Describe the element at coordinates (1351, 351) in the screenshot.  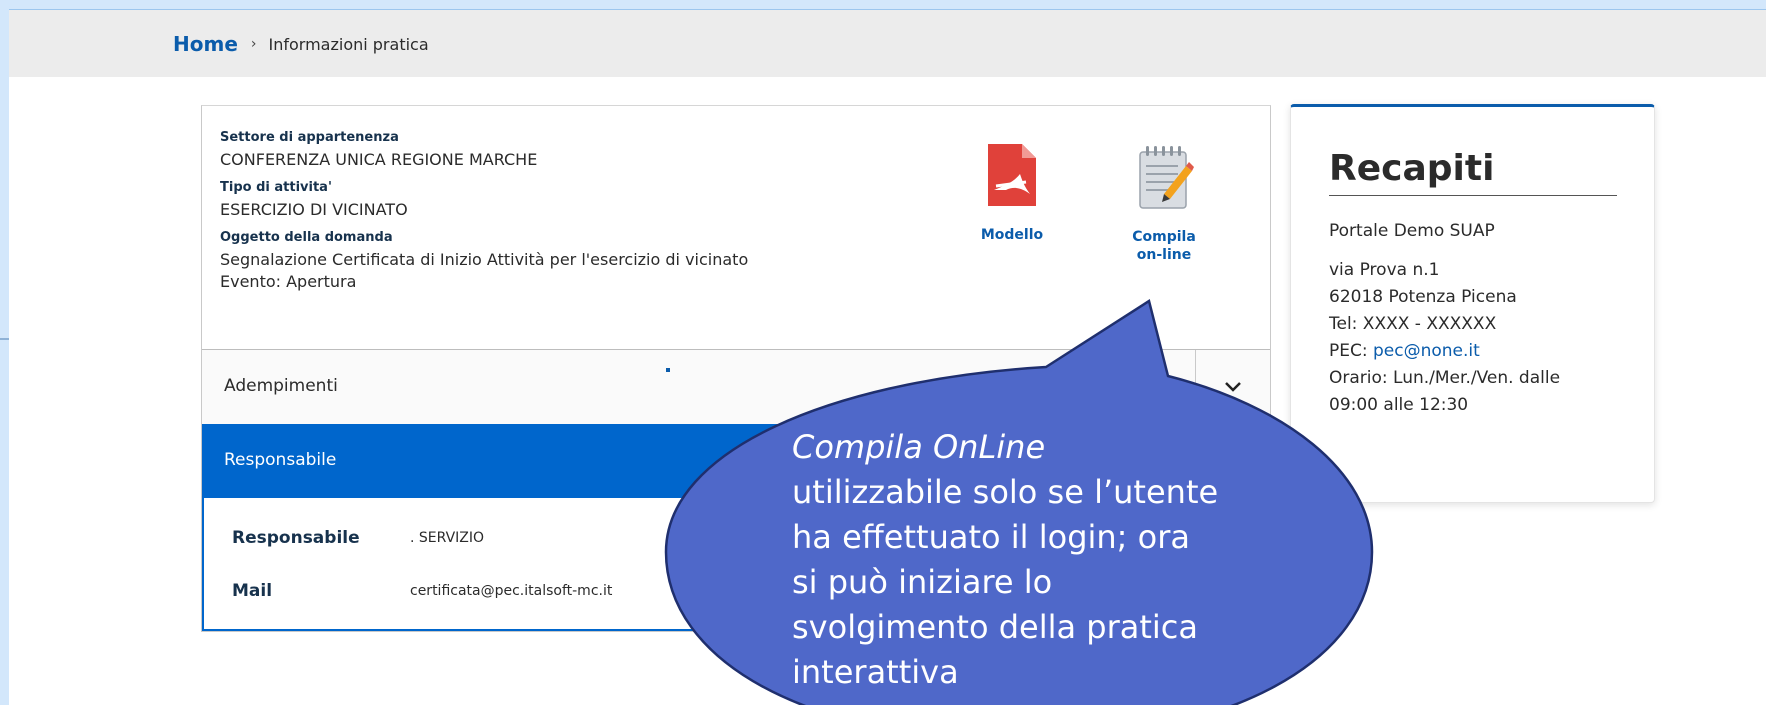
I see `pec-label: PEC:` at that location.